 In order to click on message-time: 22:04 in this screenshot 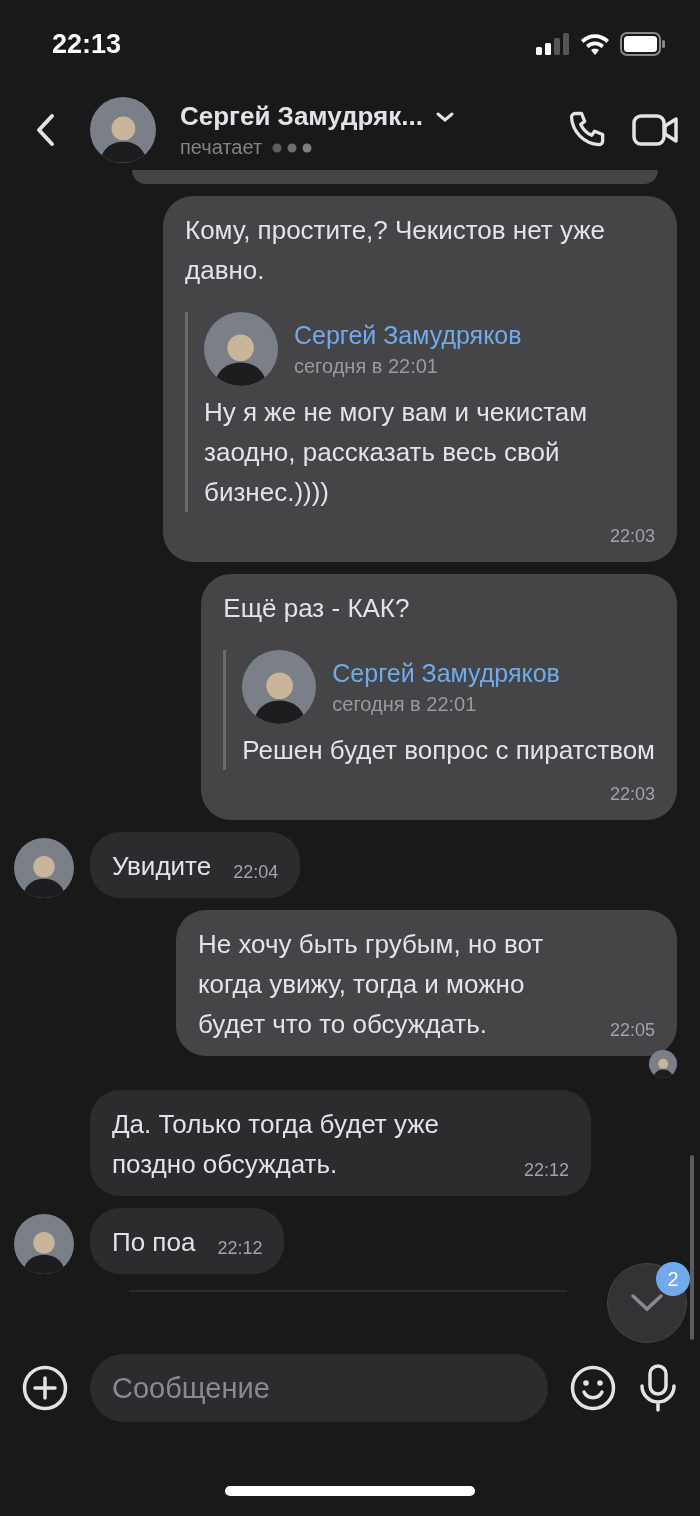, I will do `click(256, 872)`.